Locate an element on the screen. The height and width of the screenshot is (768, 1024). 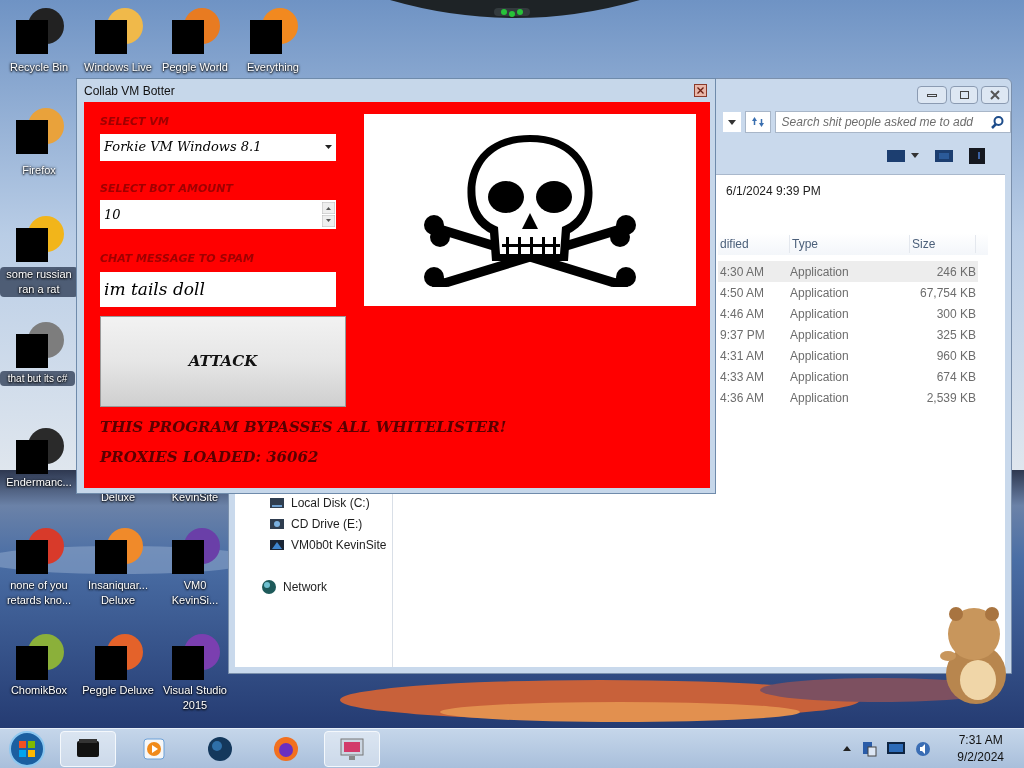
column-header: Type is located at coordinates (850, 244).